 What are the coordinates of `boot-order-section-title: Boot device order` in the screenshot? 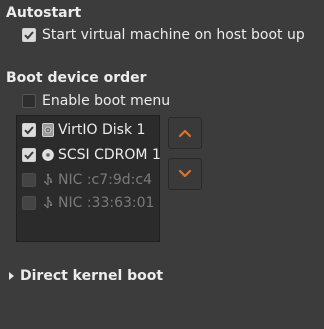 It's located at (76, 78).